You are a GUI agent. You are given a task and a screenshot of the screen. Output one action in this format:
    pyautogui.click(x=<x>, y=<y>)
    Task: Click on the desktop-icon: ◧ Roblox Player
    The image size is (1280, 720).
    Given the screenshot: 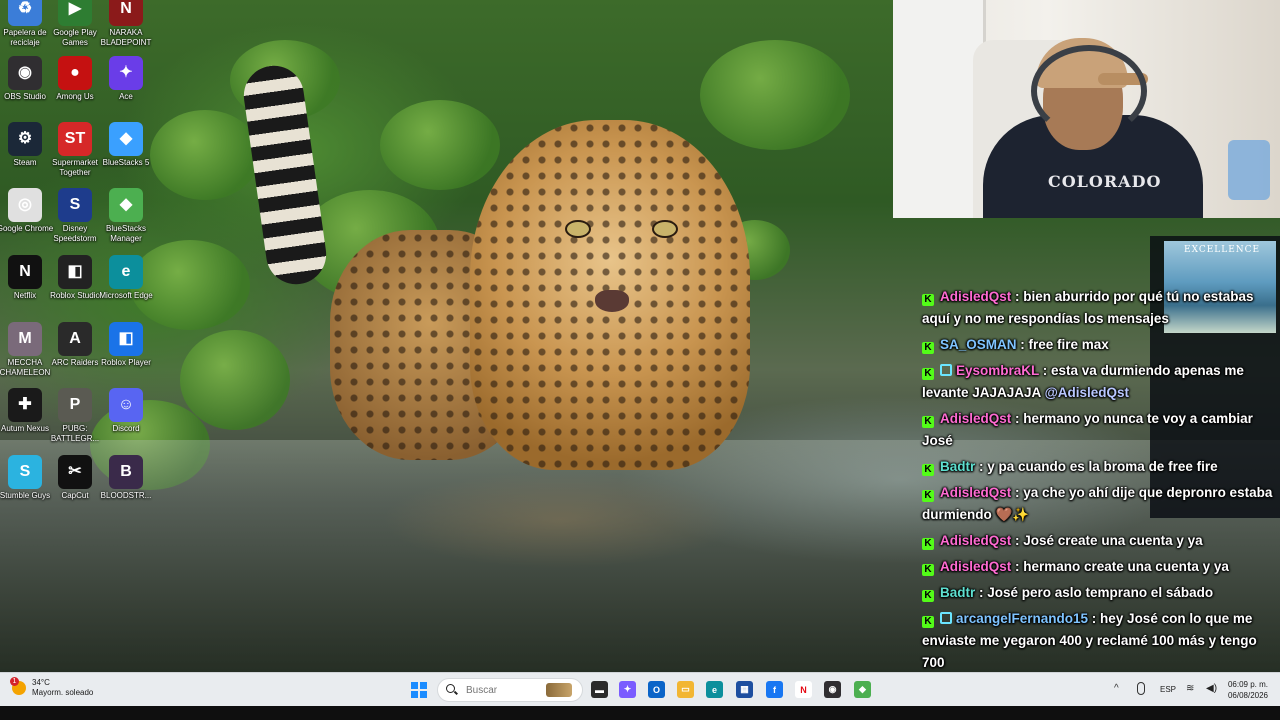 What is the action you would take?
    pyautogui.click(x=126, y=345)
    